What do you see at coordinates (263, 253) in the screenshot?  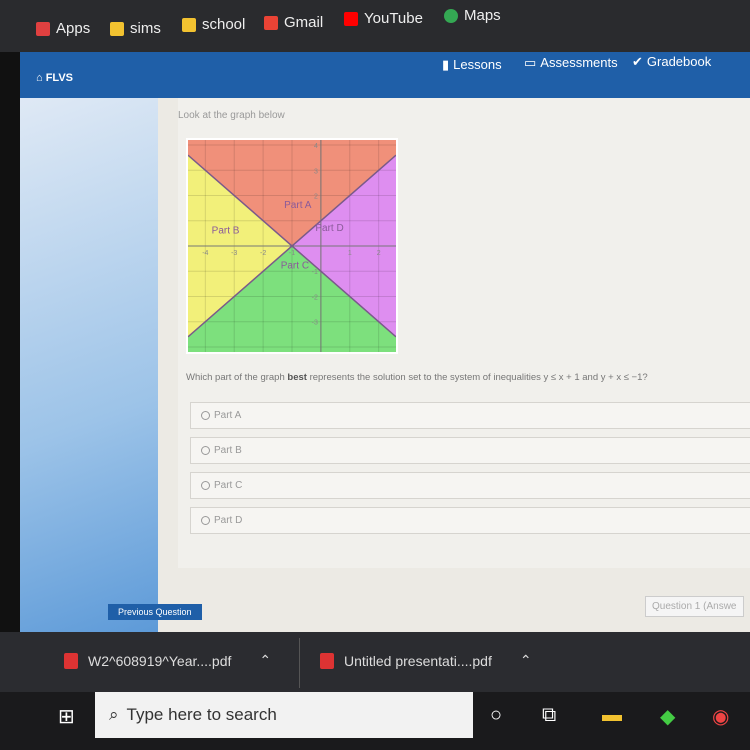 I see `x-tick-label: -2` at bounding box center [263, 253].